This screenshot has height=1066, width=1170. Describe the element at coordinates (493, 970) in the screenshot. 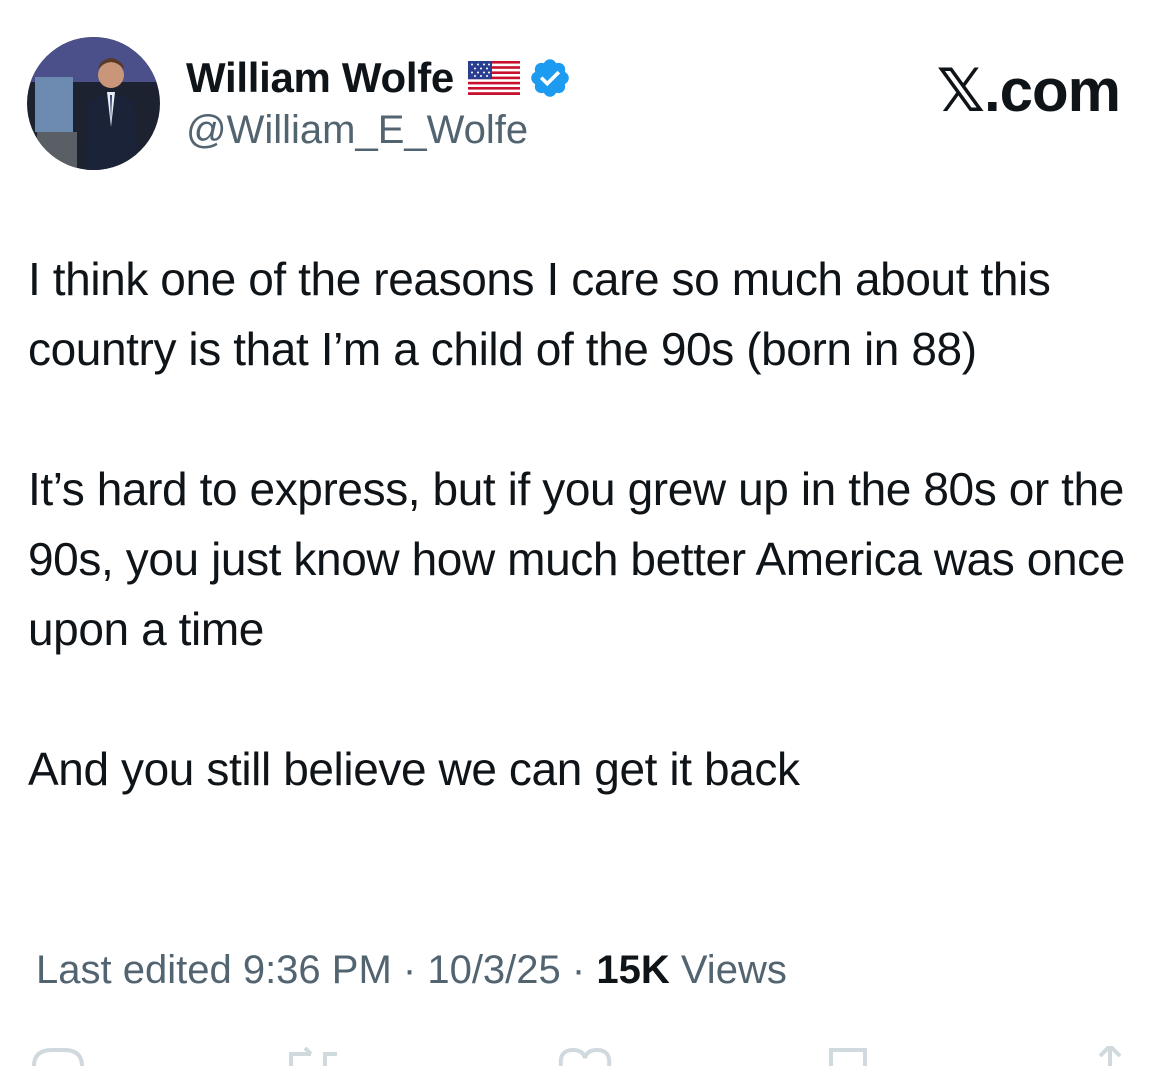

I see `tweet-date: 10/3/25` at that location.